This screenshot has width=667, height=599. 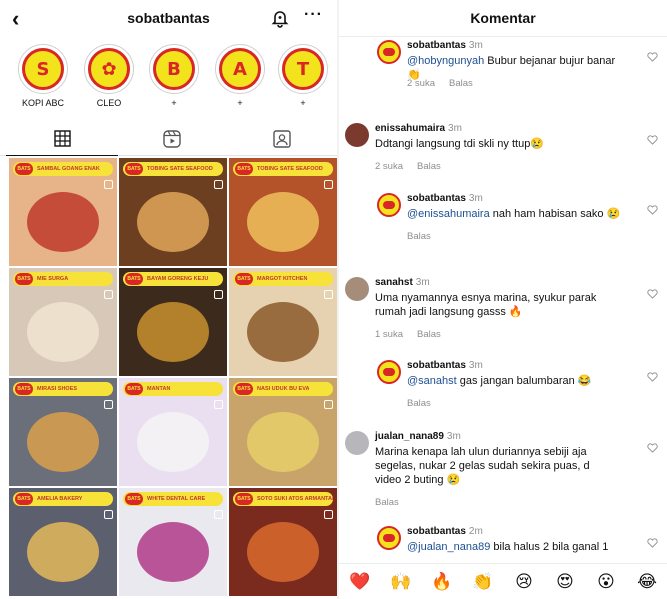 I want to click on emoji-reaction-button: 🔥, so click(x=442, y=582).